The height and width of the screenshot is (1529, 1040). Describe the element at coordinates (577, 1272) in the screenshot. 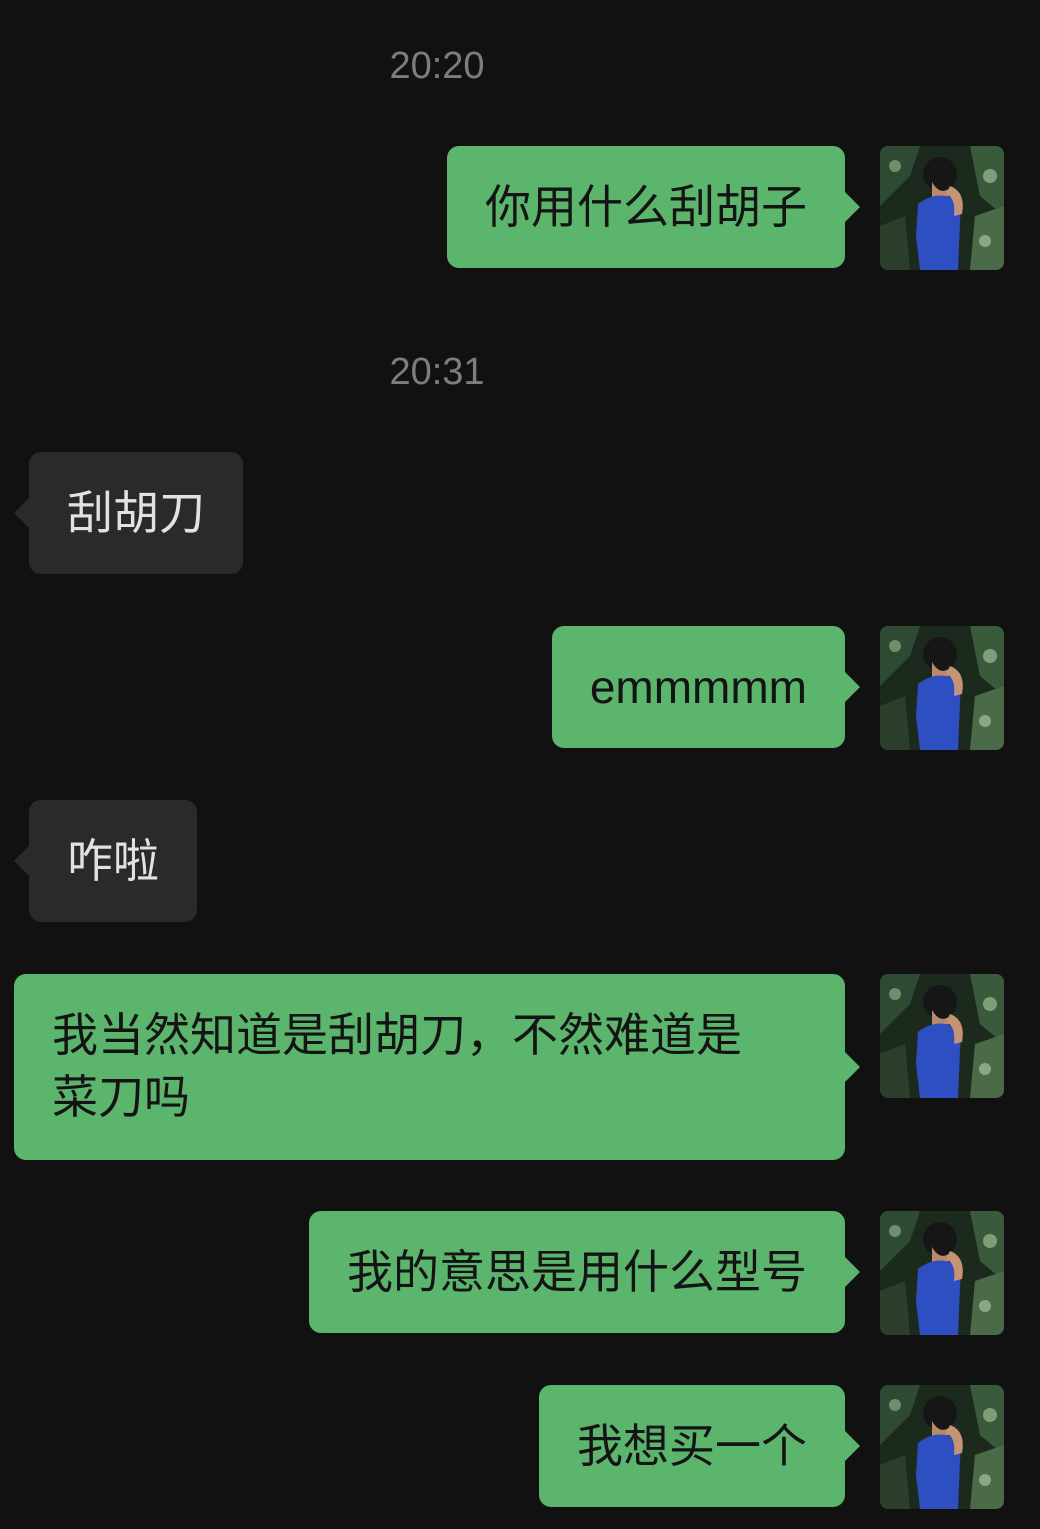

I see `message-text: 我的意思是用什么型号` at that location.